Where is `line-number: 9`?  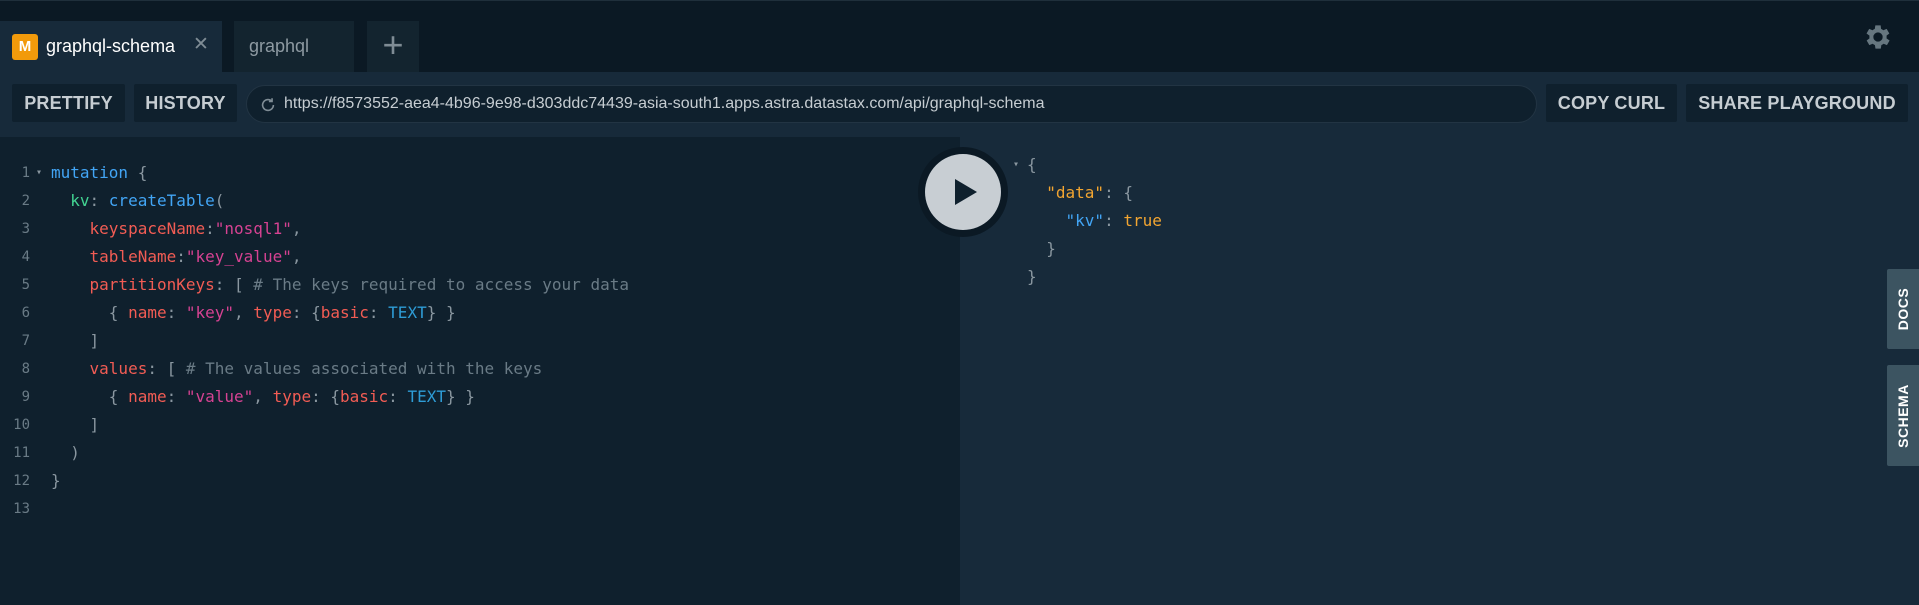 line-number: 9 is located at coordinates (25, 397).